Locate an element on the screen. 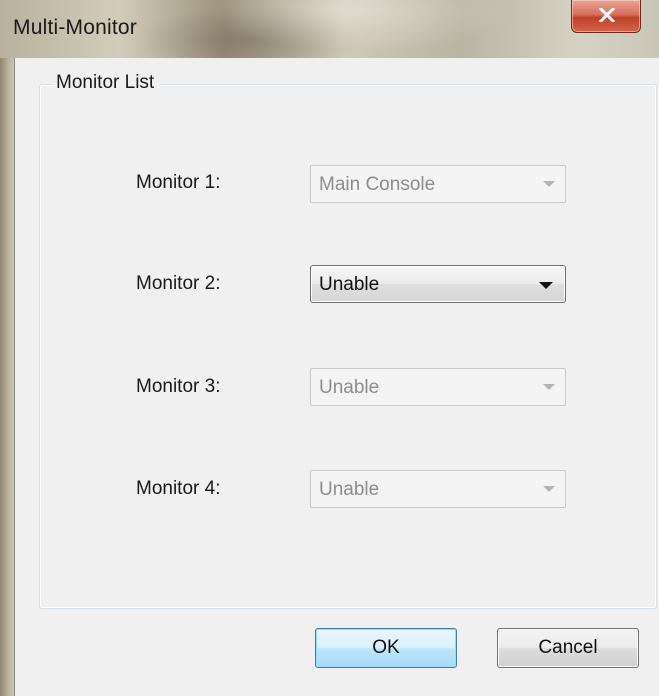 Image resolution: width=659 pixels, height=696 pixels. ok-button: OK is located at coordinates (386, 648).